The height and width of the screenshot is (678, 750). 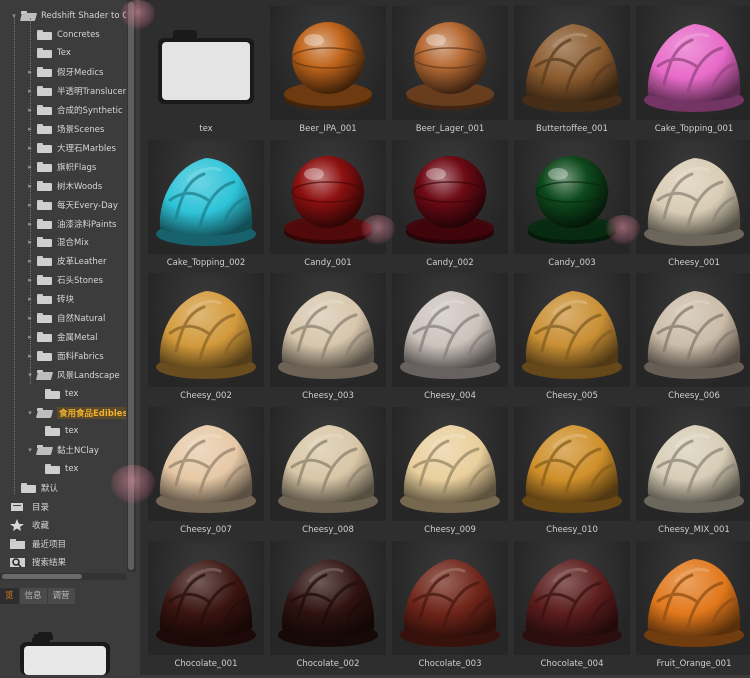 I want to click on material-thumbnail-item: Chocolate_001, so click(x=206, y=607).